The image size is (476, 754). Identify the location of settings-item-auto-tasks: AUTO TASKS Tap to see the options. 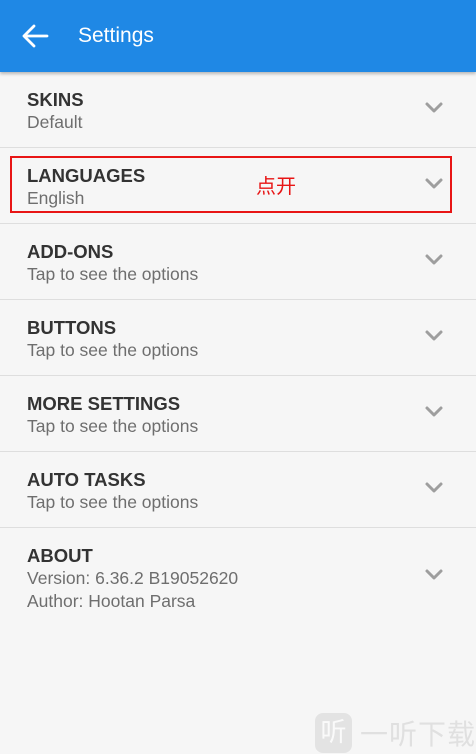
(238, 490).